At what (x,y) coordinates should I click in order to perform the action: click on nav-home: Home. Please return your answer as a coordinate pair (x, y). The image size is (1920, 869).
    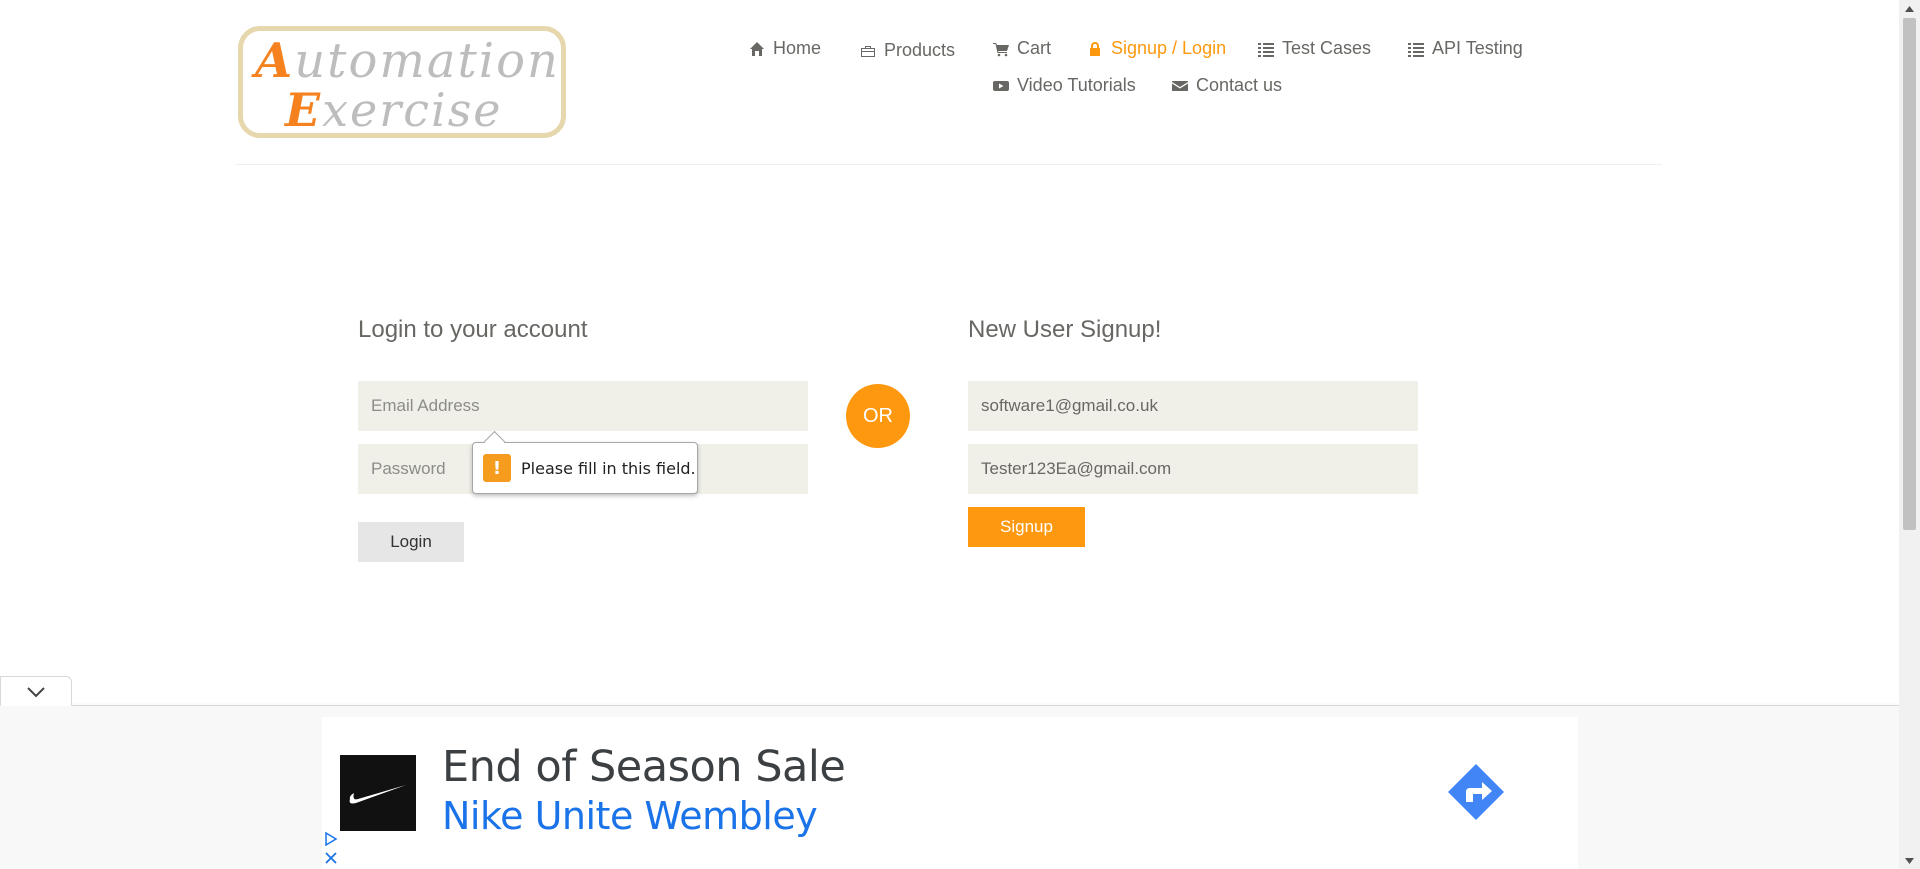
    Looking at the image, I should click on (785, 48).